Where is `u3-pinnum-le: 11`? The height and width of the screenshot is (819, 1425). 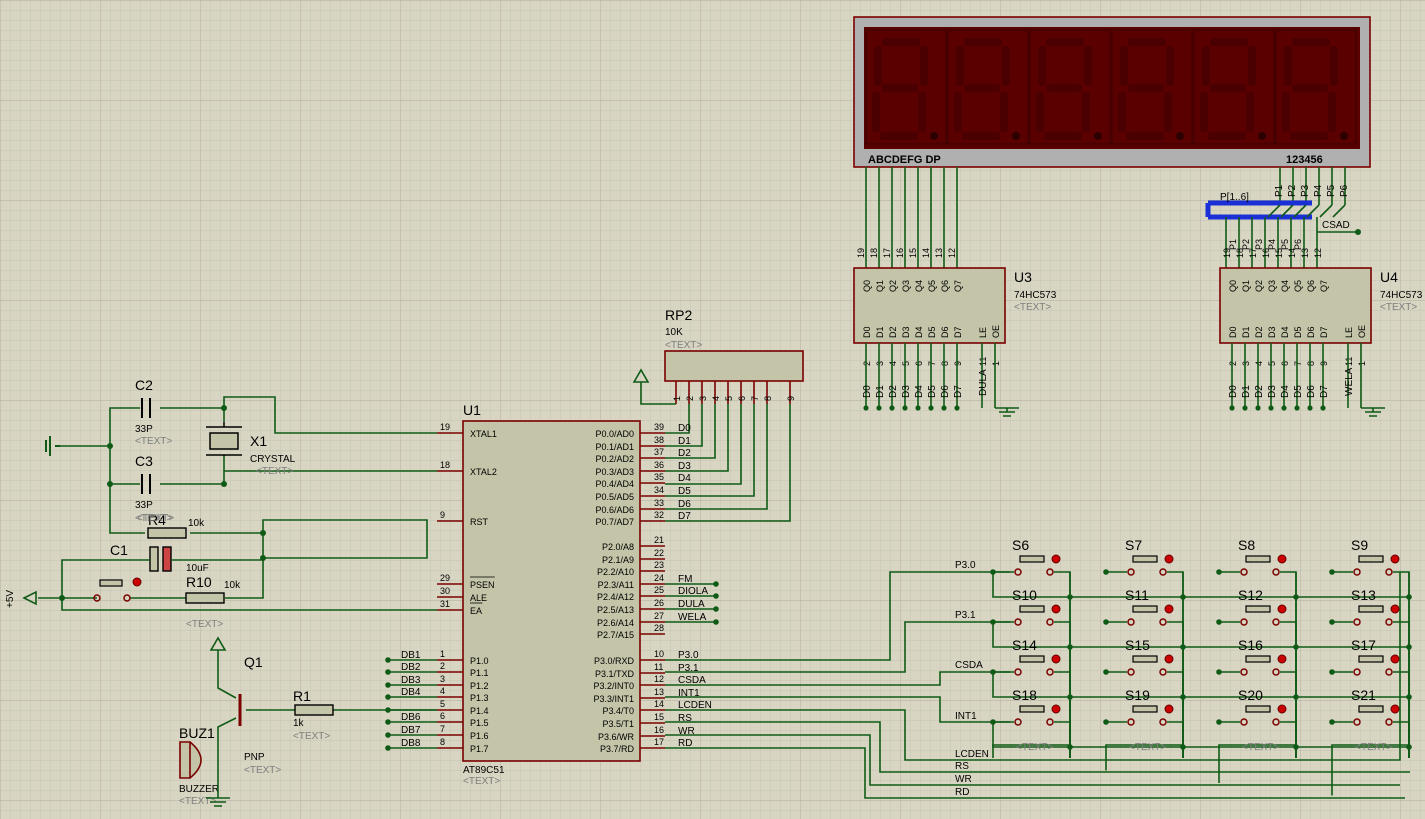 u3-pinnum-le: 11 is located at coordinates (983, 361).